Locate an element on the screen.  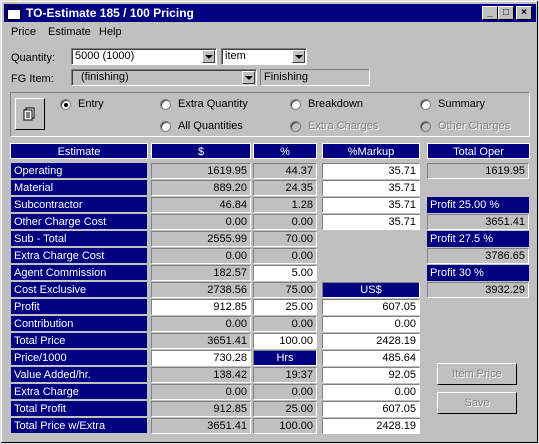
markup-cell-total-profit: 607.05 is located at coordinates (371, 409).